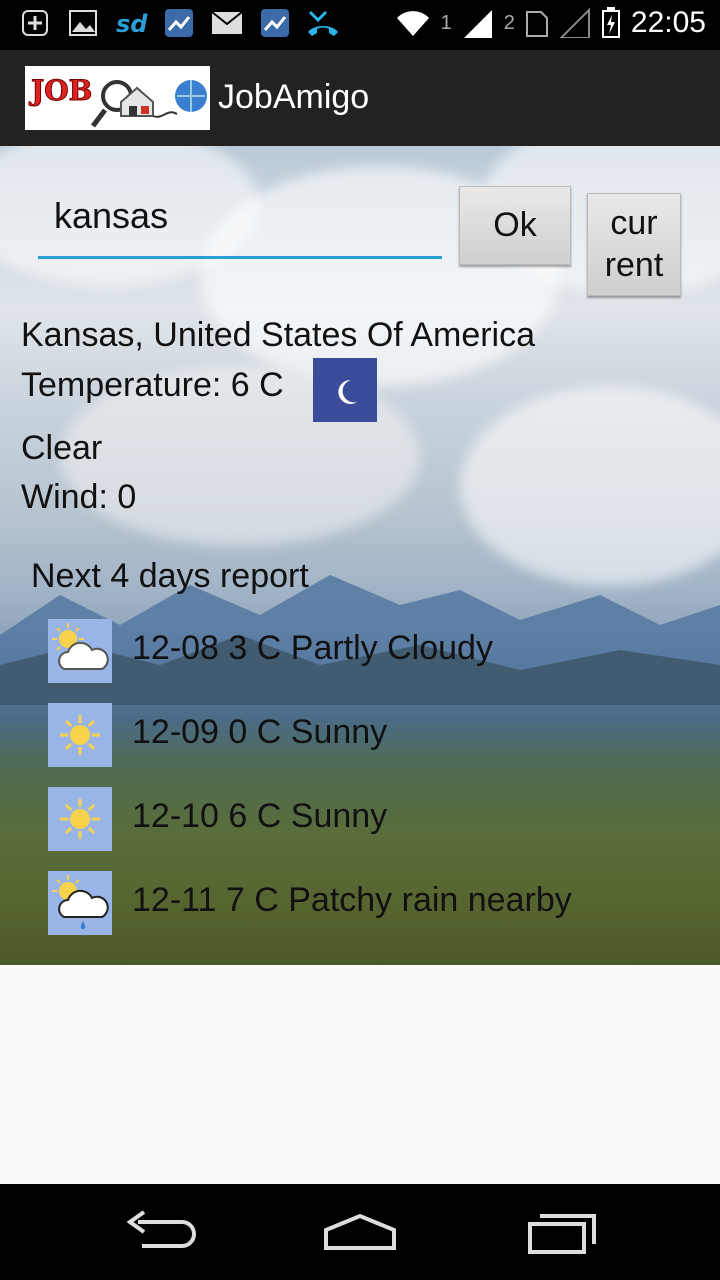  I want to click on svg-text: sd, so click(132, 24).